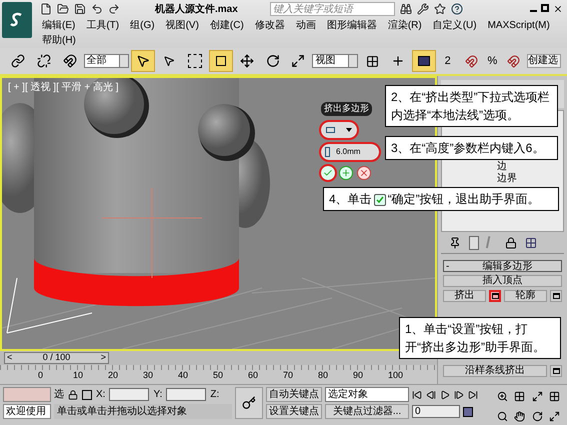  What do you see at coordinates (436, 411) in the screenshot?
I see `frame-field: 0` at bounding box center [436, 411].